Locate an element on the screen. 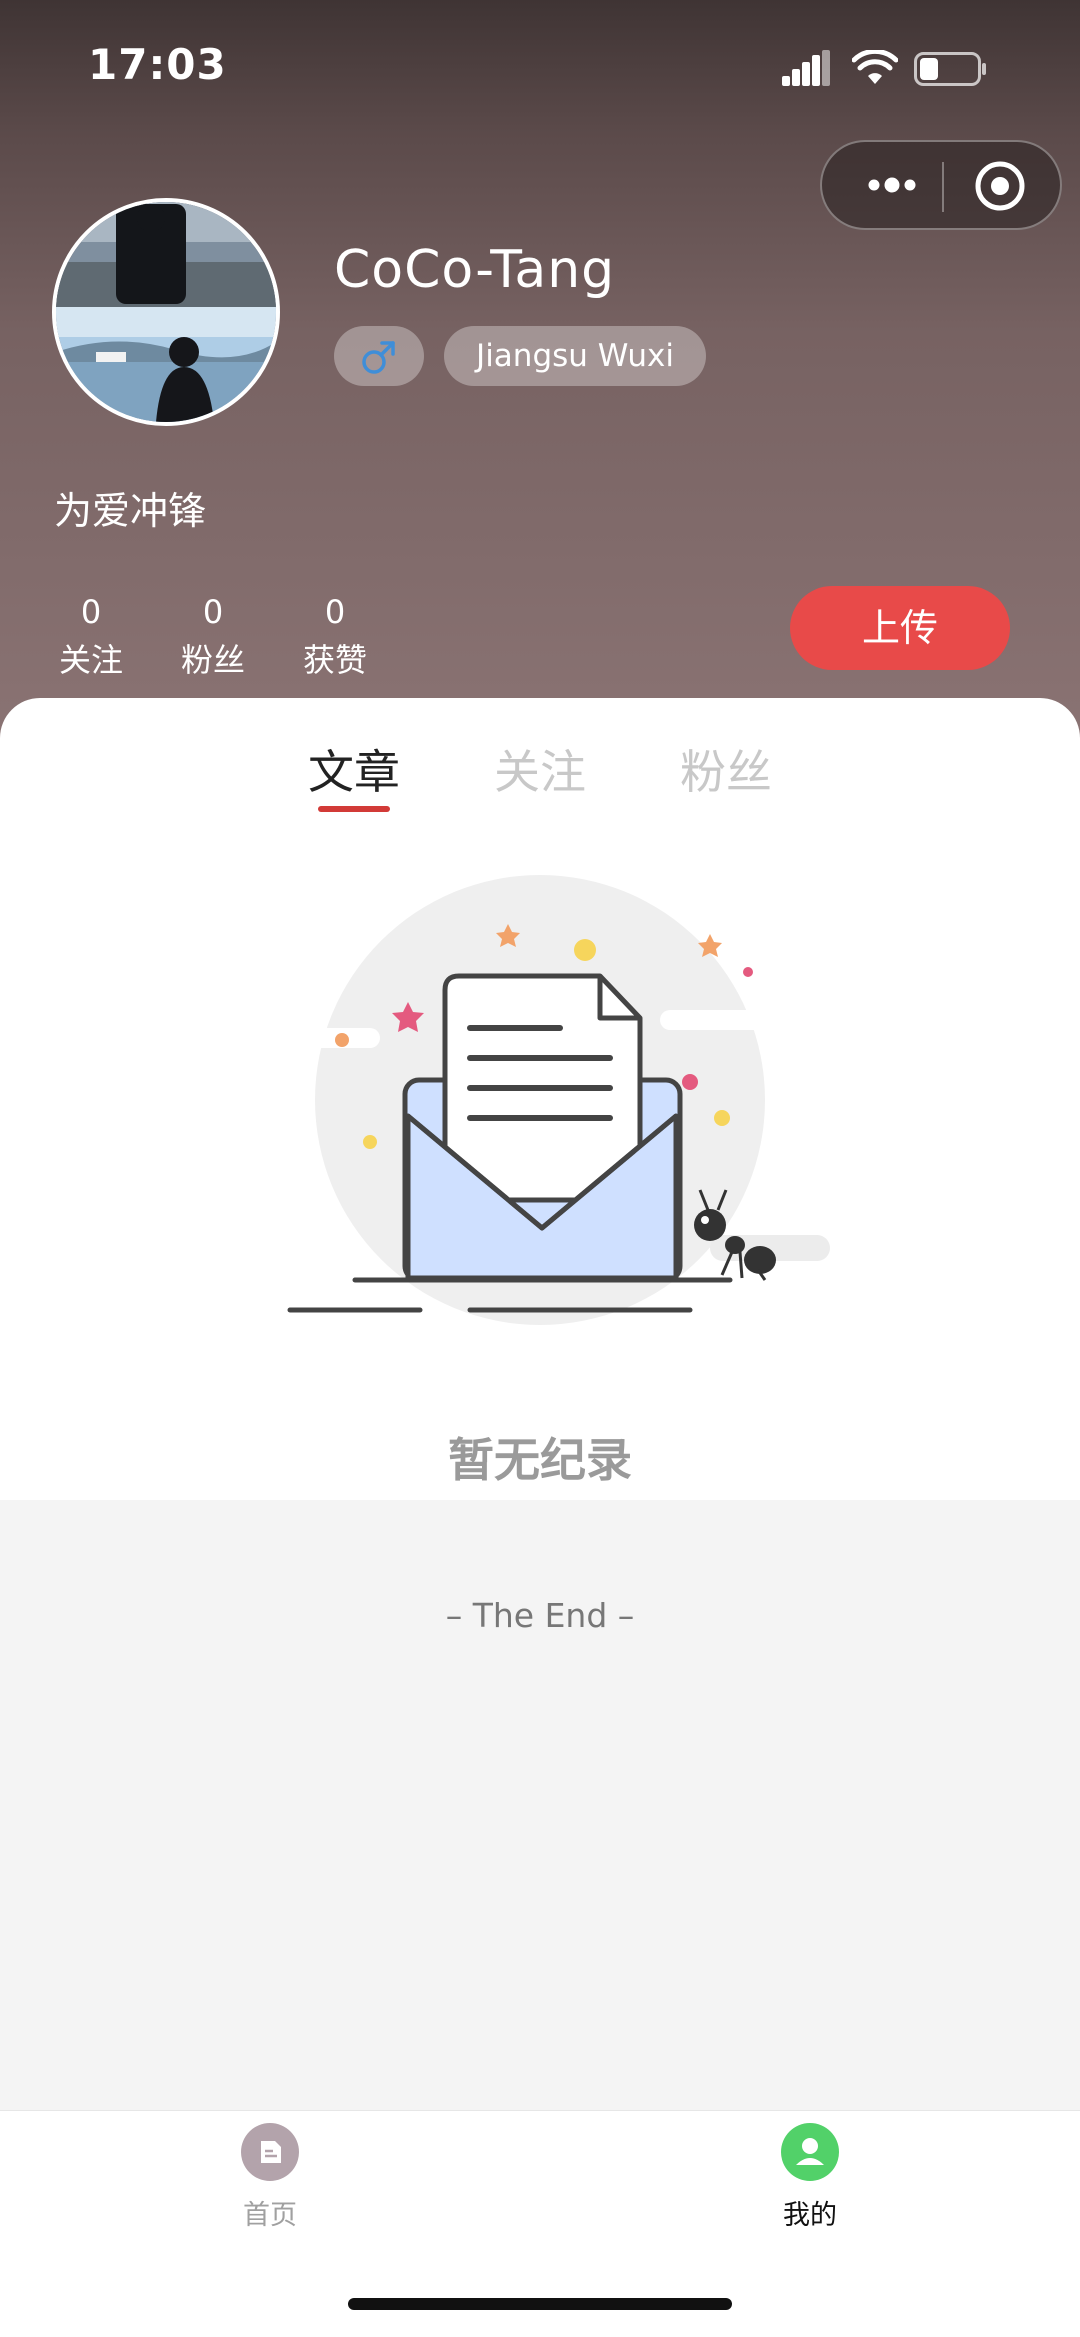 Image resolution: width=1080 pixels, height=2337 pixels. gender-badge is located at coordinates (379, 356).